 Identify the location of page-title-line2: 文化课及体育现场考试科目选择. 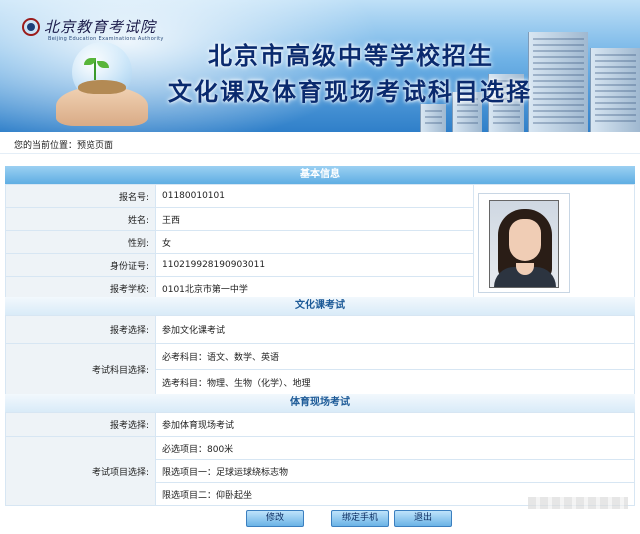
(350, 91).